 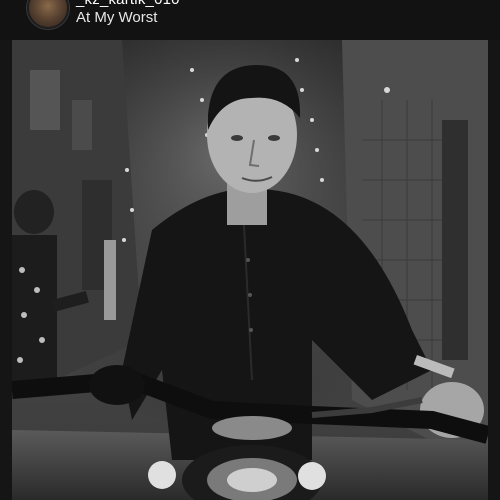 What do you see at coordinates (250, 20) in the screenshot?
I see `story-header: _kz_kartik_010 At My Worst` at bounding box center [250, 20].